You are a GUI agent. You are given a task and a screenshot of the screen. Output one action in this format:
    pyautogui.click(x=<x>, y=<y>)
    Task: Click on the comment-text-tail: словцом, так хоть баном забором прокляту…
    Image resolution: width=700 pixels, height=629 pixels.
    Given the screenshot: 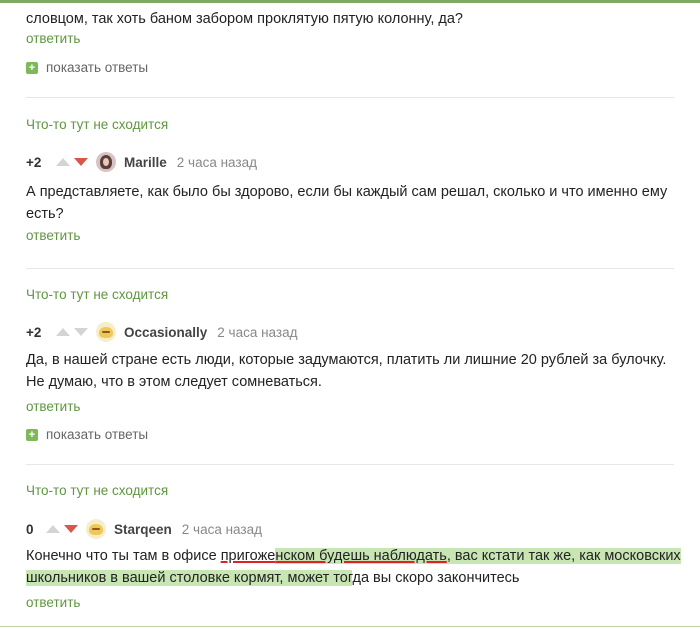 What is the action you would take?
    pyautogui.click(x=244, y=19)
    